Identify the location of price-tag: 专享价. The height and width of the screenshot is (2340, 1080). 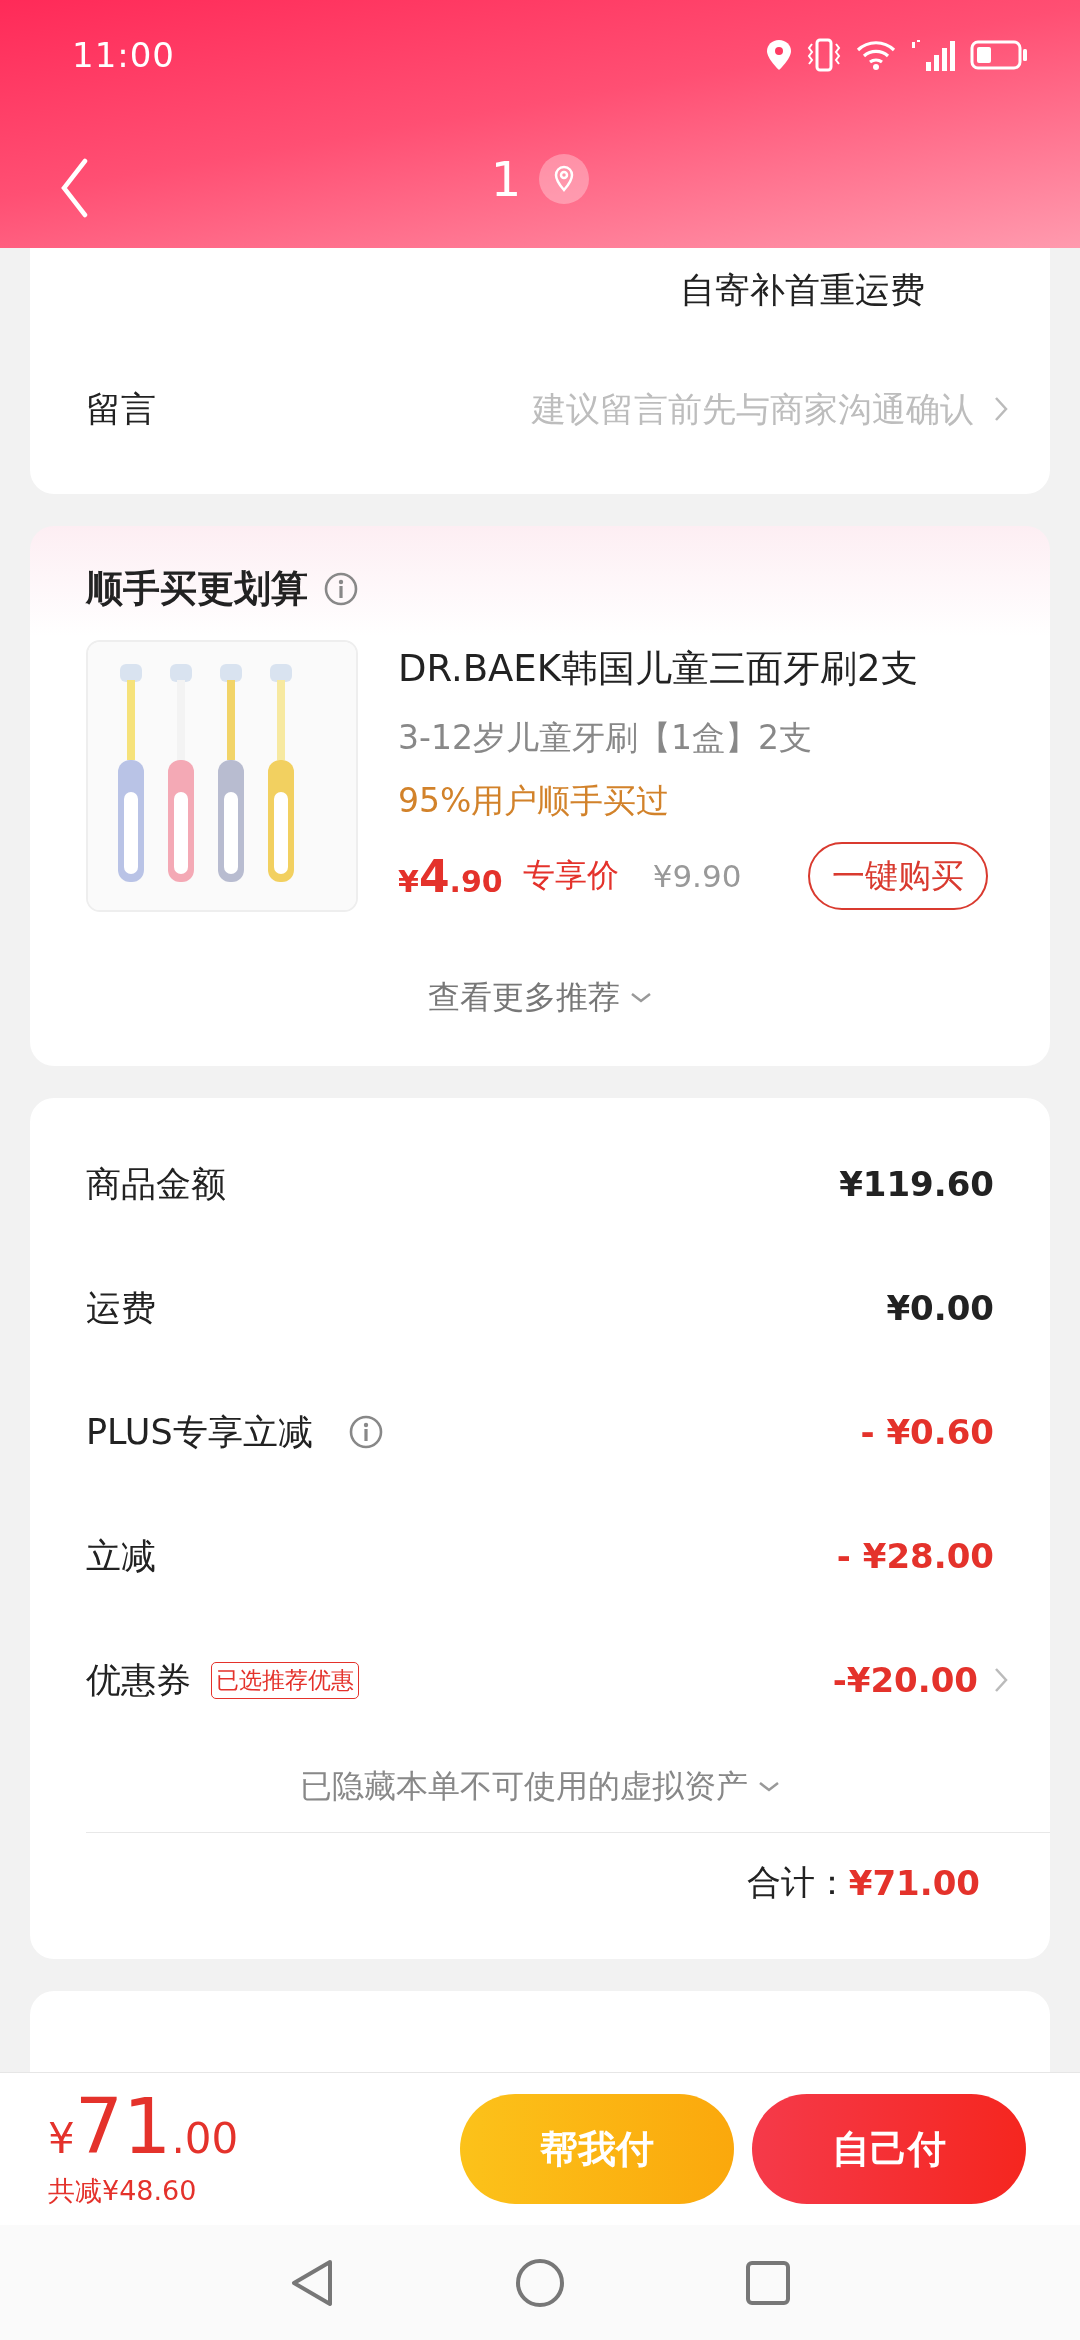
(570, 876).